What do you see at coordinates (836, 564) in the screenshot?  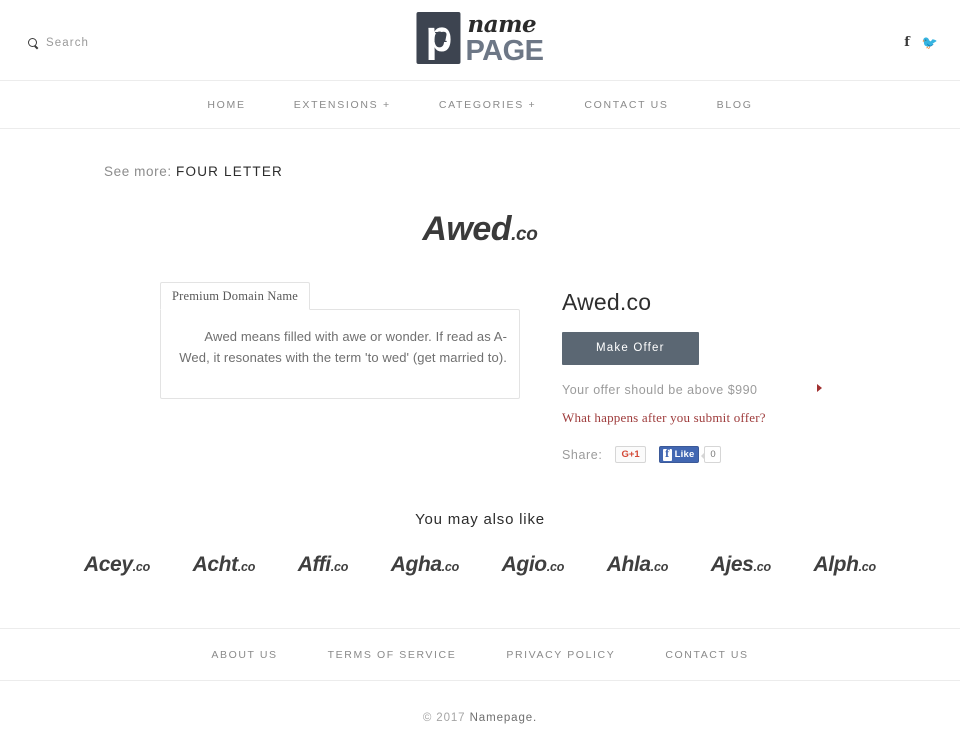 I see `related-domain-name: Alph` at bounding box center [836, 564].